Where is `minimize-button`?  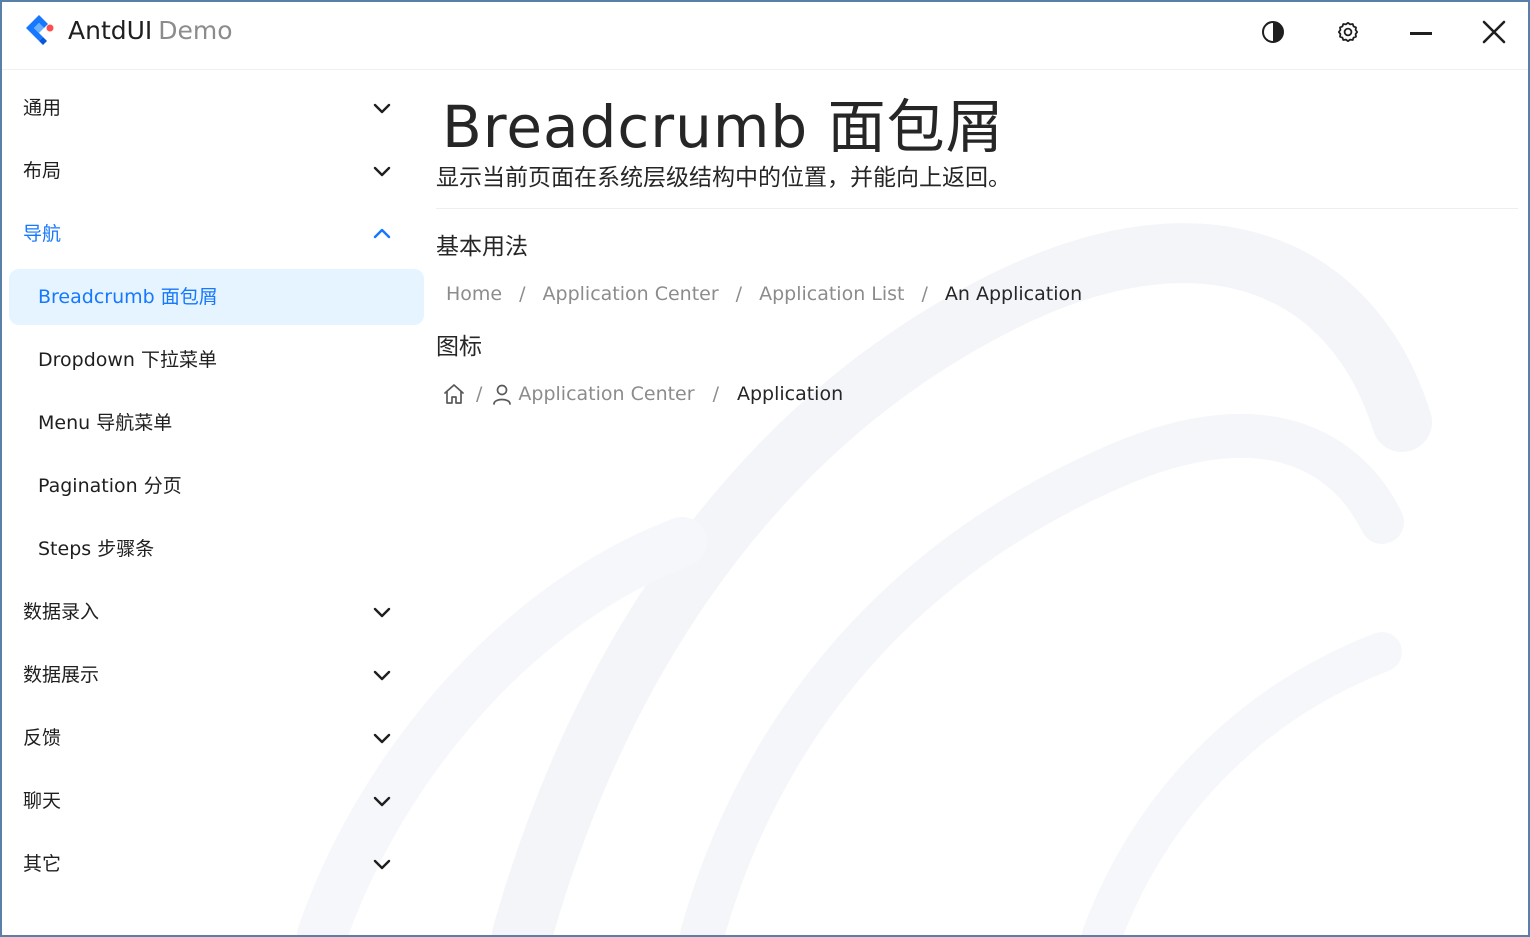
minimize-button is located at coordinates (1421, 32).